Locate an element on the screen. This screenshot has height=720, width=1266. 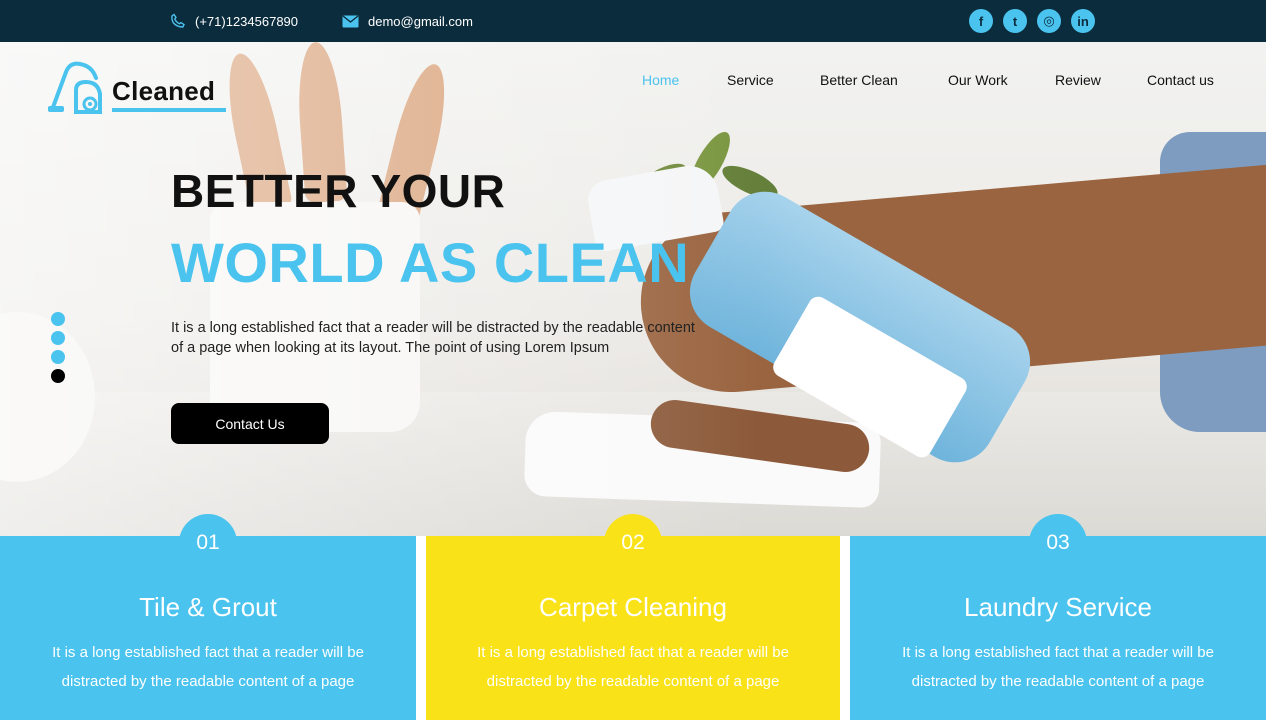
instagram-icon: ◎ is located at coordinates (1049, 21).